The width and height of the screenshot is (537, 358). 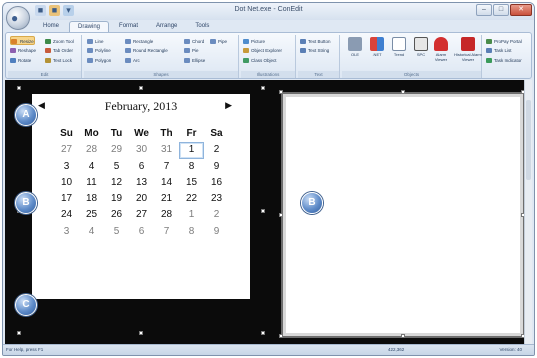 I want to click on propay-portal-button: ProPay Portal, so click(x=504, y=41).